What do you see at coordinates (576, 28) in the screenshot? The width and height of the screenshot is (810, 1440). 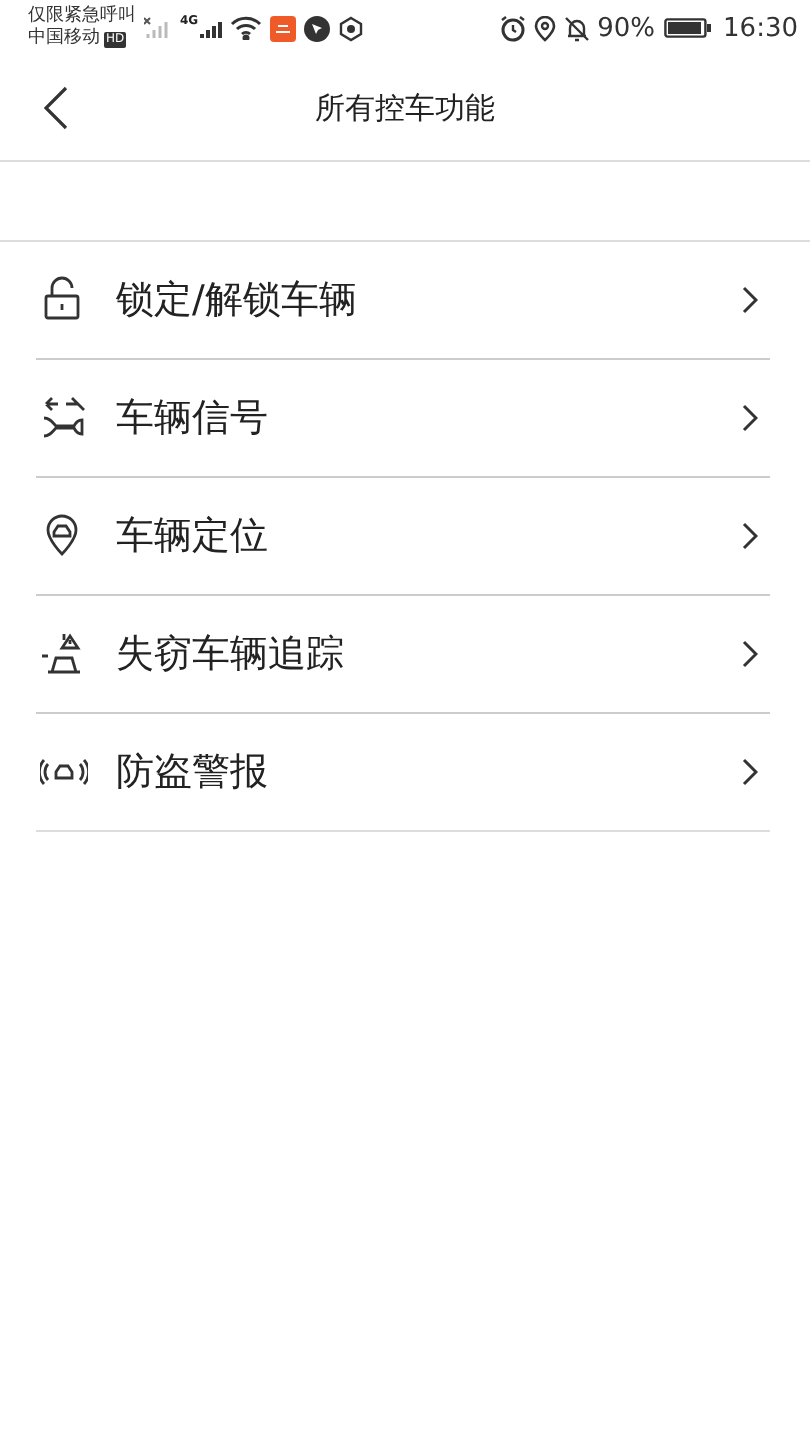 I see `bell-off-icon` at bounding box center [576, 28].